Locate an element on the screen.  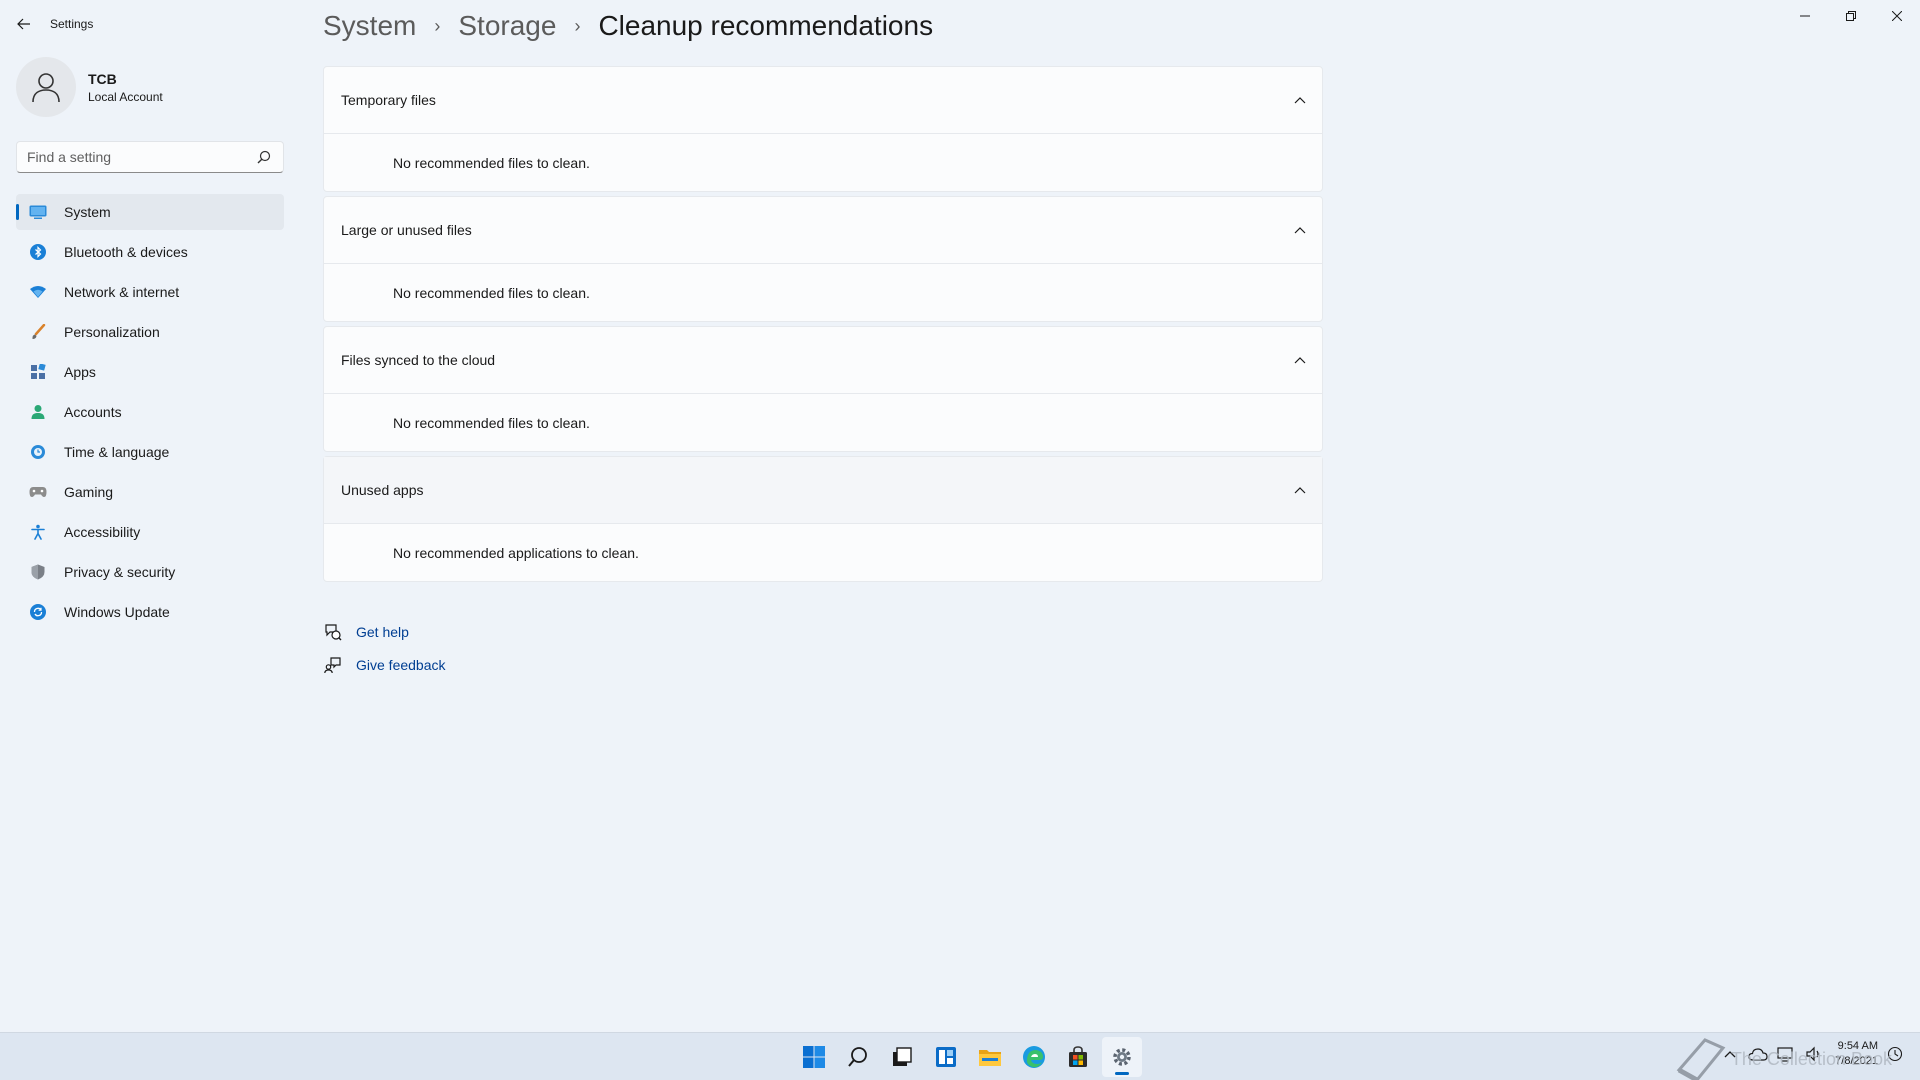
start-button is located at coordinates (814, 1057).